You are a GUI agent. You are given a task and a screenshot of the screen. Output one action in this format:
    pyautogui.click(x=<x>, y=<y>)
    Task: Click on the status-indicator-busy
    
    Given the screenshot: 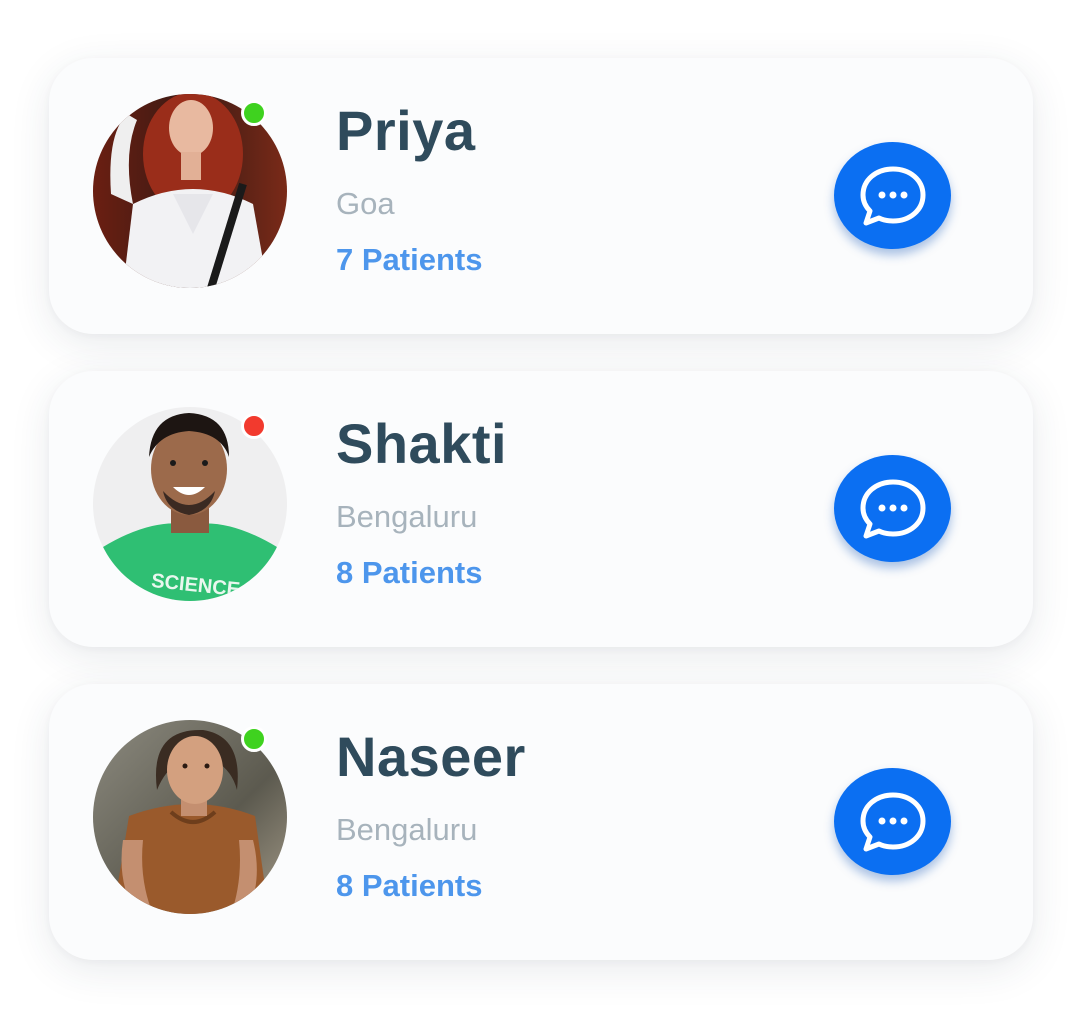 What is the action you would take?
    pyautogui.click(x=254, y=426)
    